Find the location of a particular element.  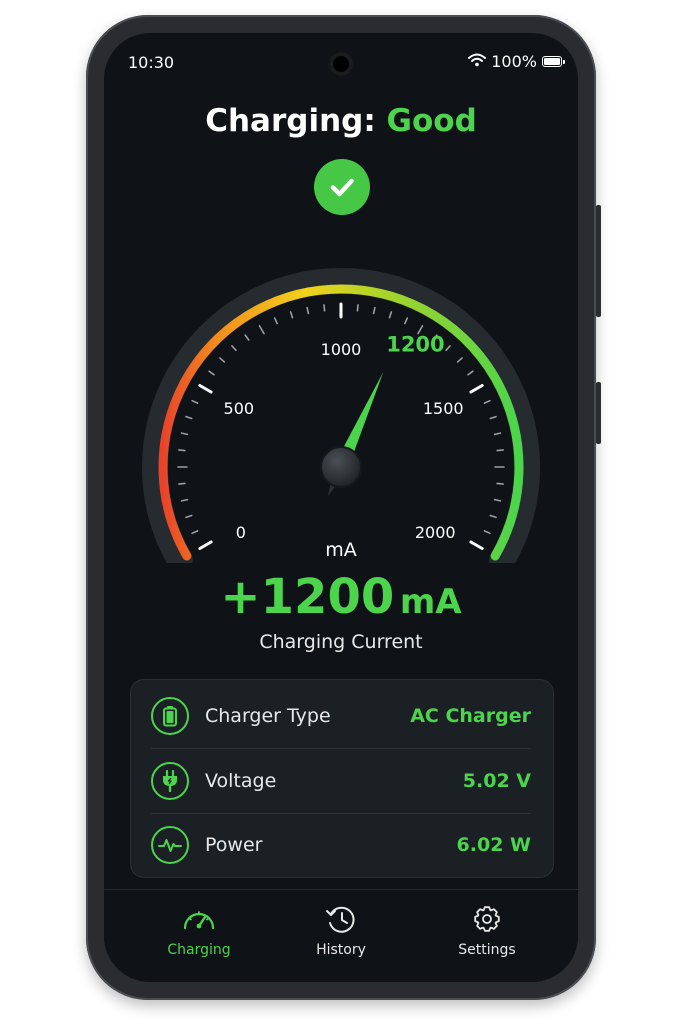

battery-status-icon is located at coordinates (553, 61).